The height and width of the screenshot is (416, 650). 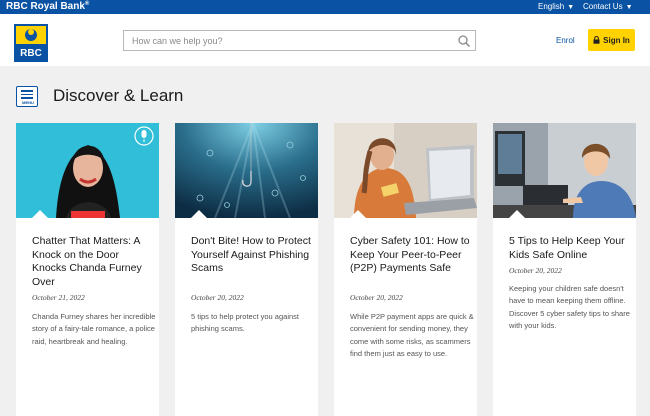 What do you see at coordinates (596, 40) in the screenshot?
I see `lock-icon` at bounding box center [596, 40].